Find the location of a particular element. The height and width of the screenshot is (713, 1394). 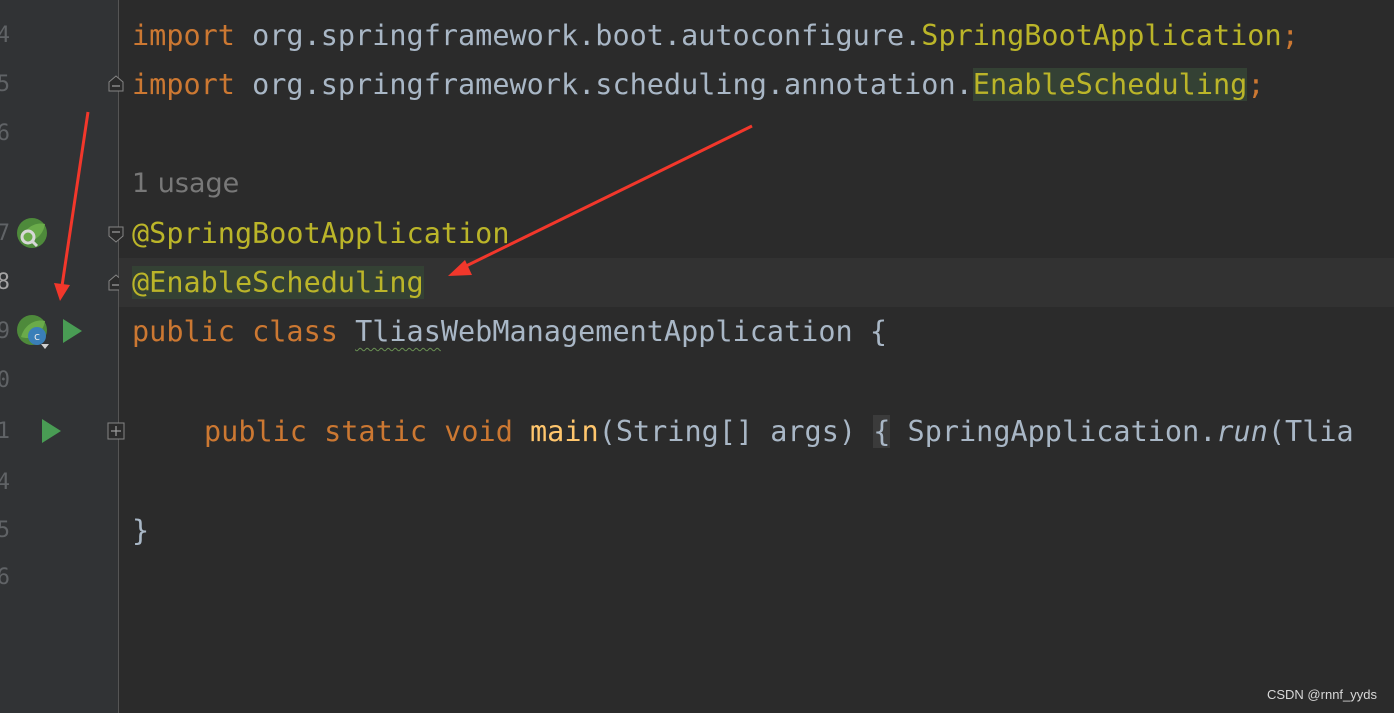

annotation: @SpringBootApplication is located at coordinates (321, 233).